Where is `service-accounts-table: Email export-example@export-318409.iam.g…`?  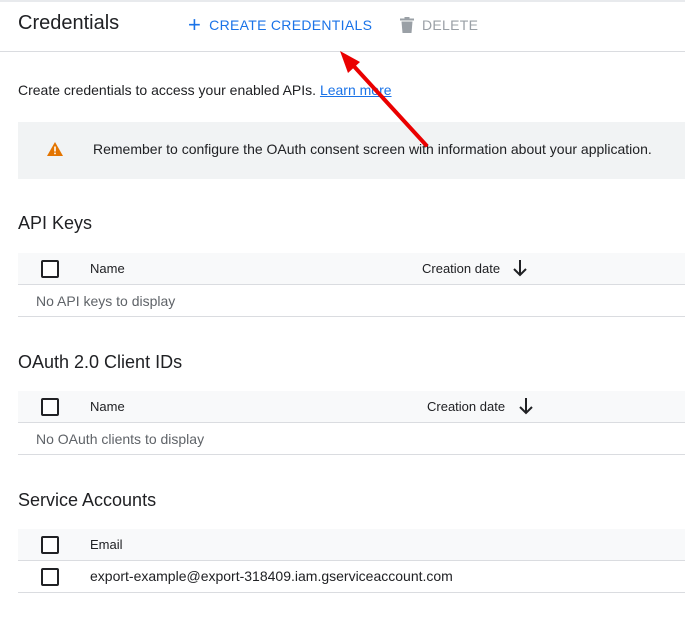 service-accounts-table: Email export-example@export-318409.iam.g… is located at coordinates (351, 561).